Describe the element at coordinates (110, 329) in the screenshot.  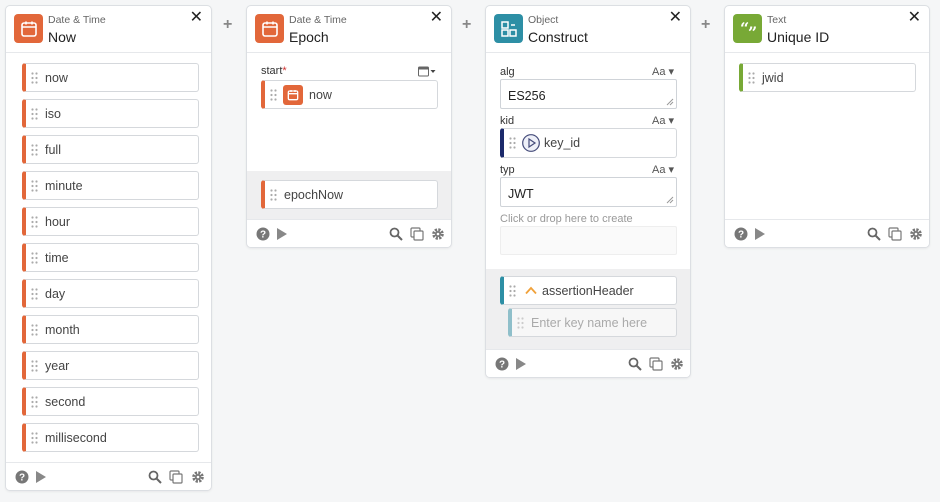
I see `output-token: month` at that location.